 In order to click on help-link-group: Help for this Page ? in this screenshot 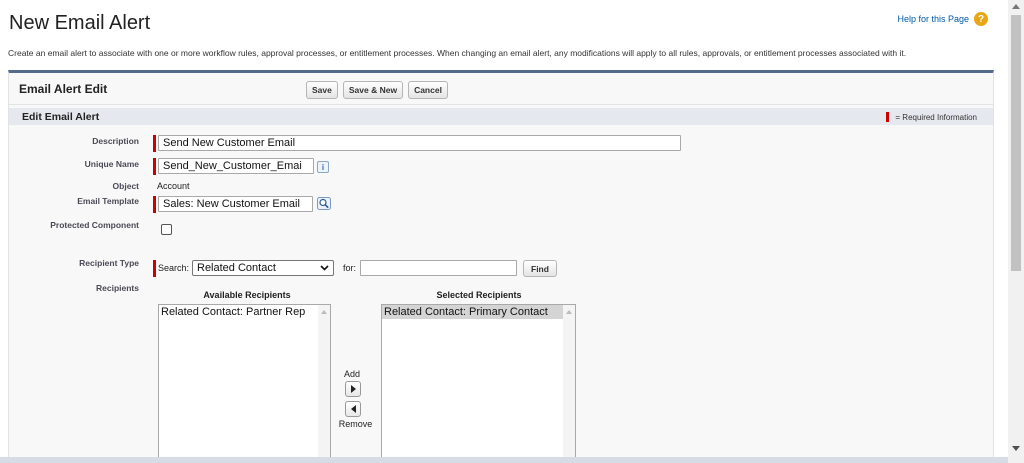, I will do `click(942, 19)`.